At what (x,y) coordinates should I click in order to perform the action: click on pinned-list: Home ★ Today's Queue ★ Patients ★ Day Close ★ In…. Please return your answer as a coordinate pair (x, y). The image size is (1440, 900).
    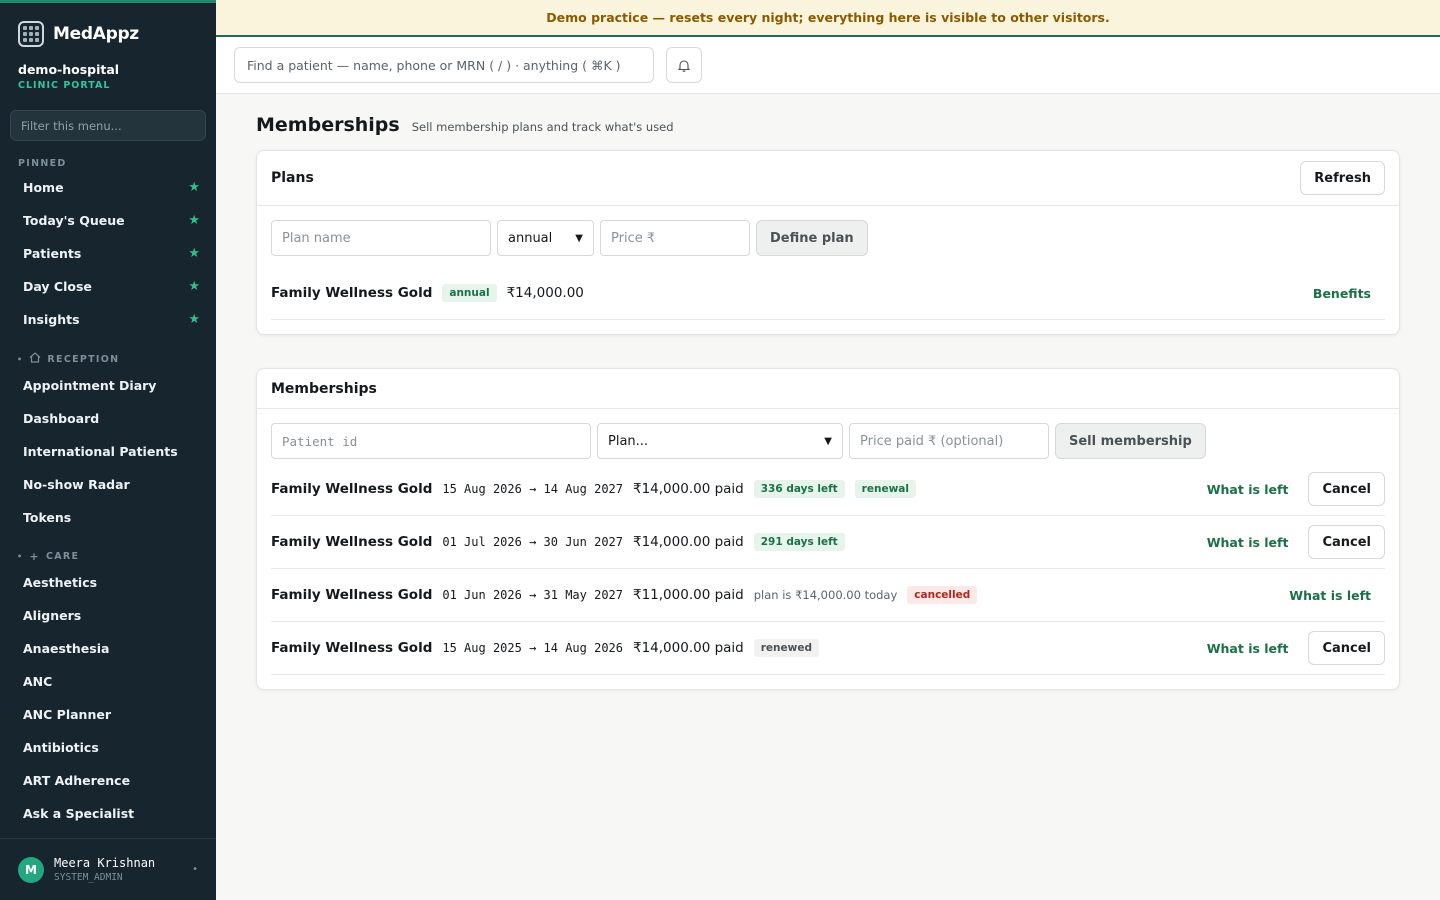
    Looking at the image, I should click on (108, 253).